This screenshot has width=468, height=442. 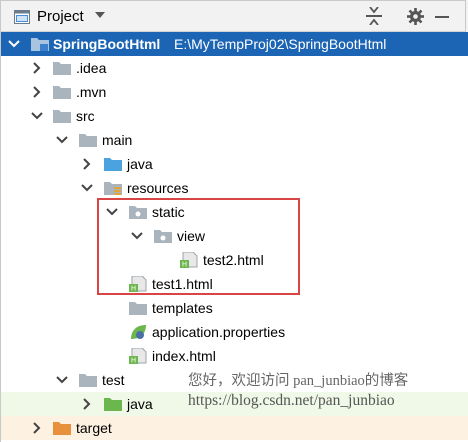 What do you see at coordinates (133, 361) in the screenshot?
I see `svg-text: H` at bounding box center [133, 361].